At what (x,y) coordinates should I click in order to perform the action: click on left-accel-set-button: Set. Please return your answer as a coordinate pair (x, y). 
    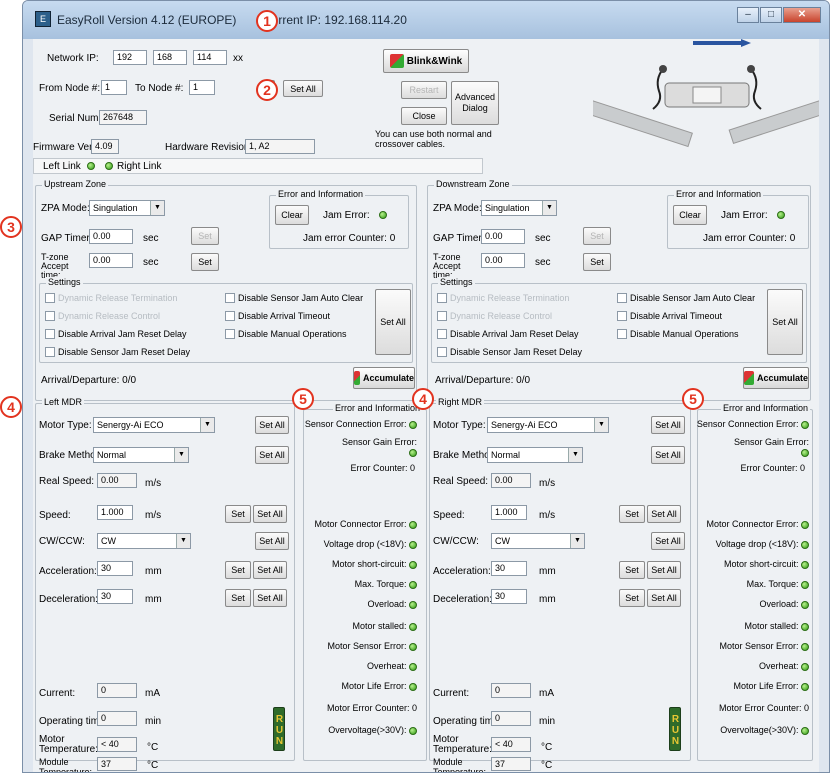
    Looking at the image, I should click on (238, 570).